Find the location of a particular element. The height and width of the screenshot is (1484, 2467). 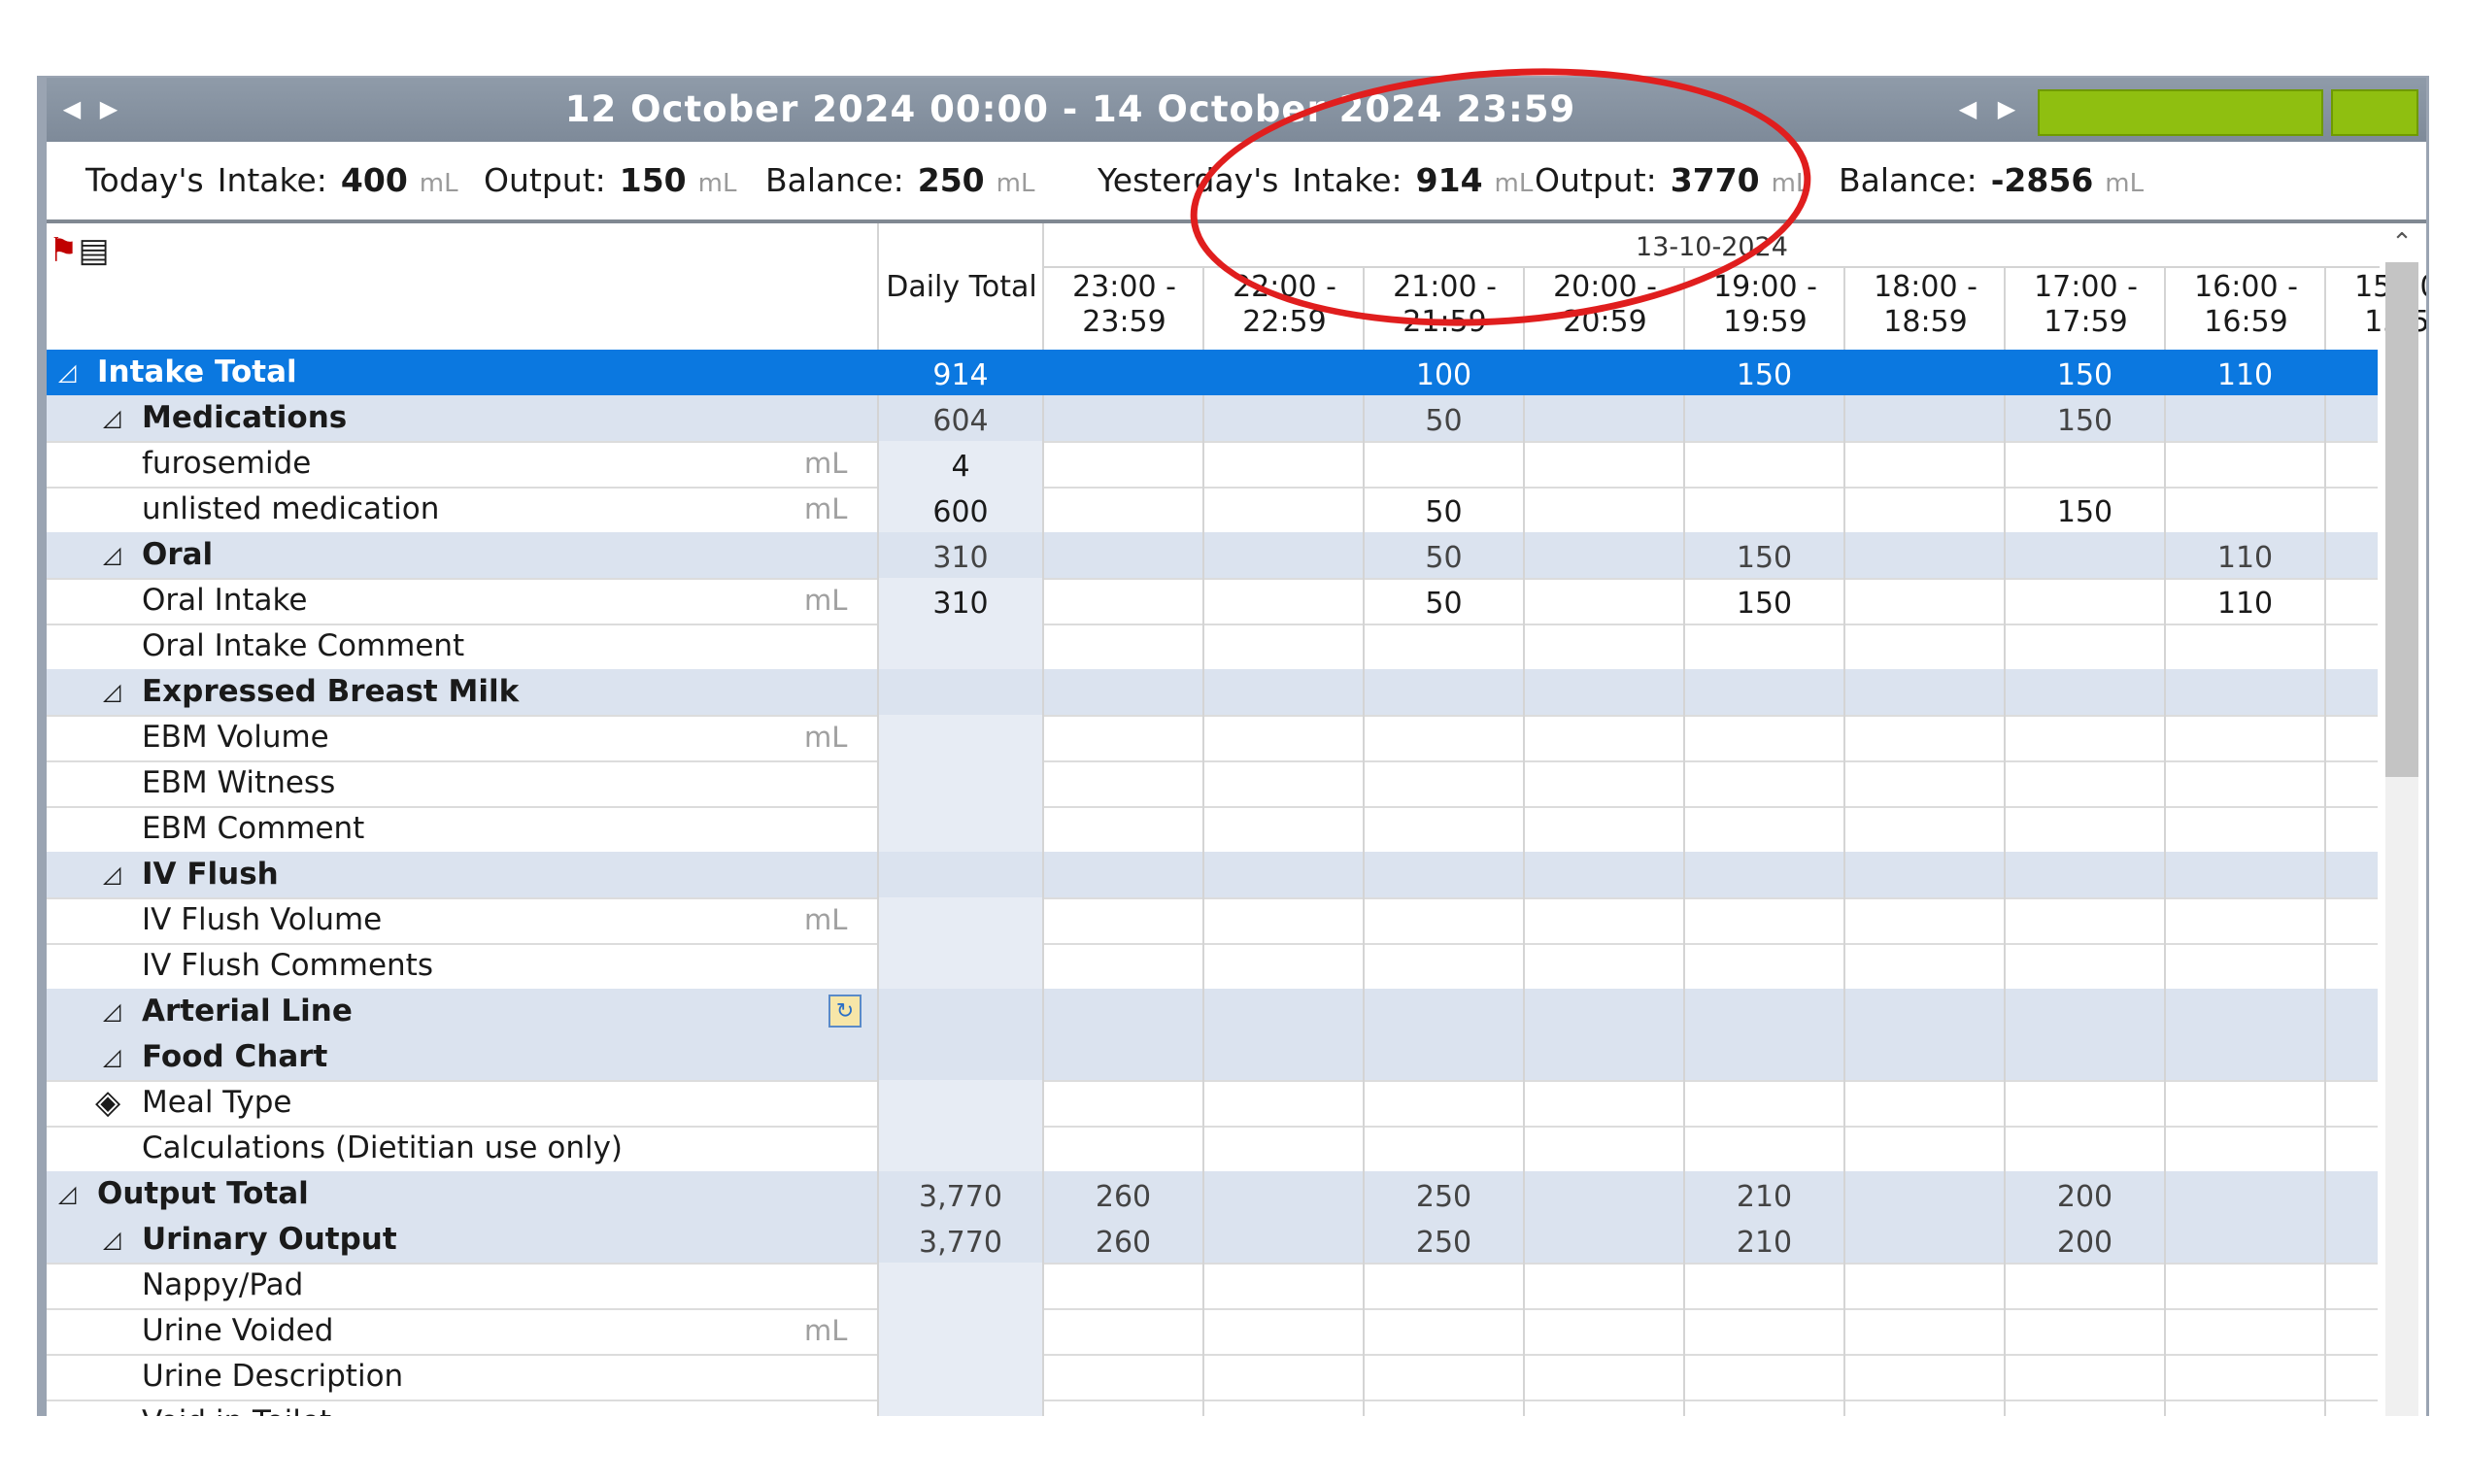

grid-row: Oral Intake mL 310 50 150 110 is located at coordinates (1212, 601).